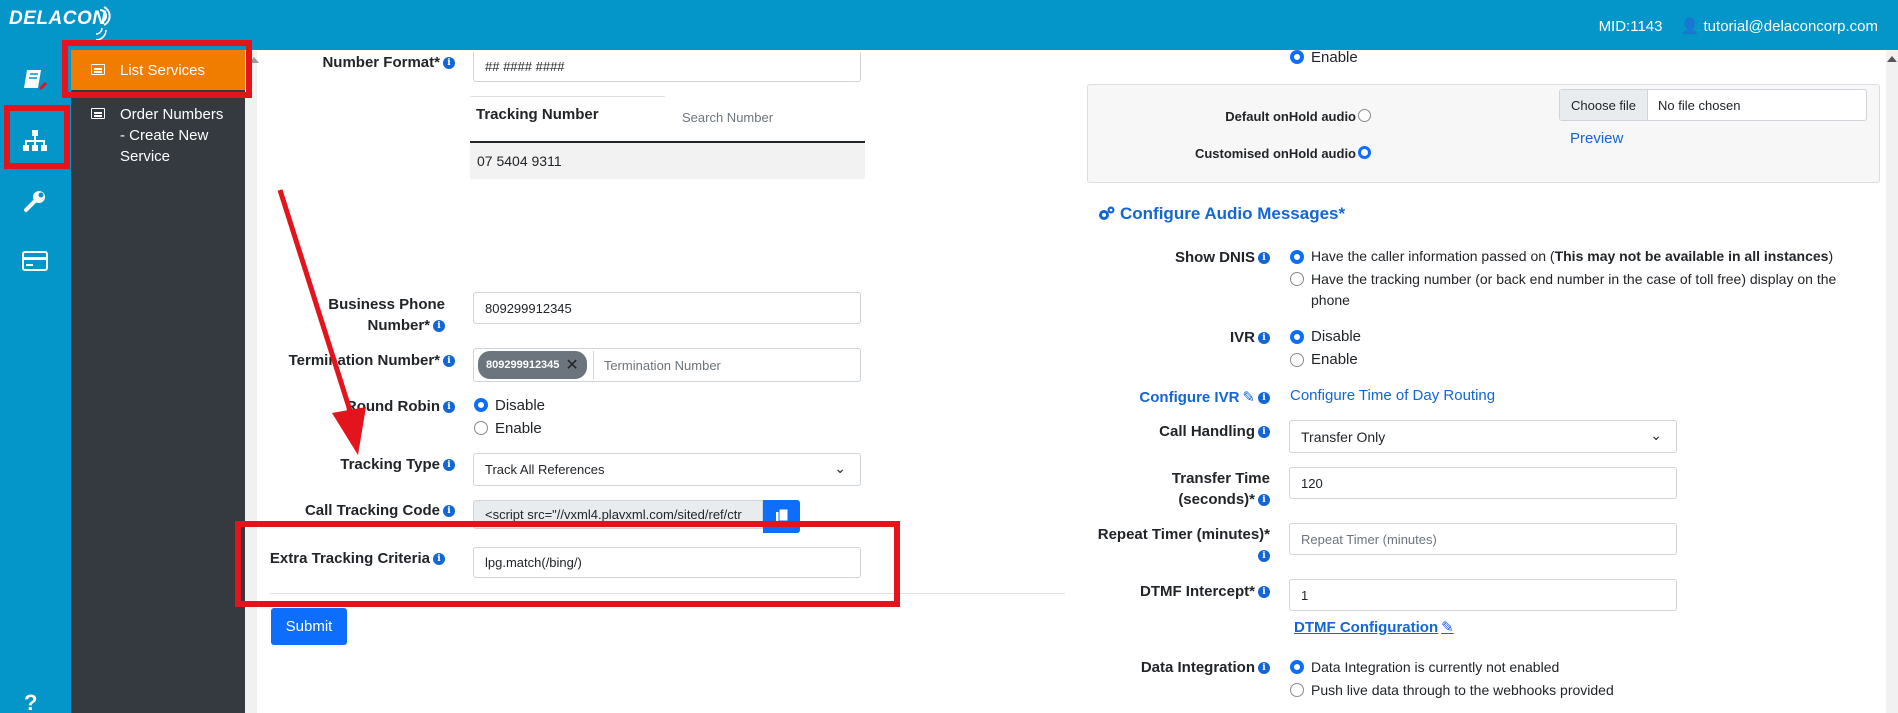 The height and width of the screenshot is (713, 1898). I want to click on user-icon: 👤, so click(1690, 26).